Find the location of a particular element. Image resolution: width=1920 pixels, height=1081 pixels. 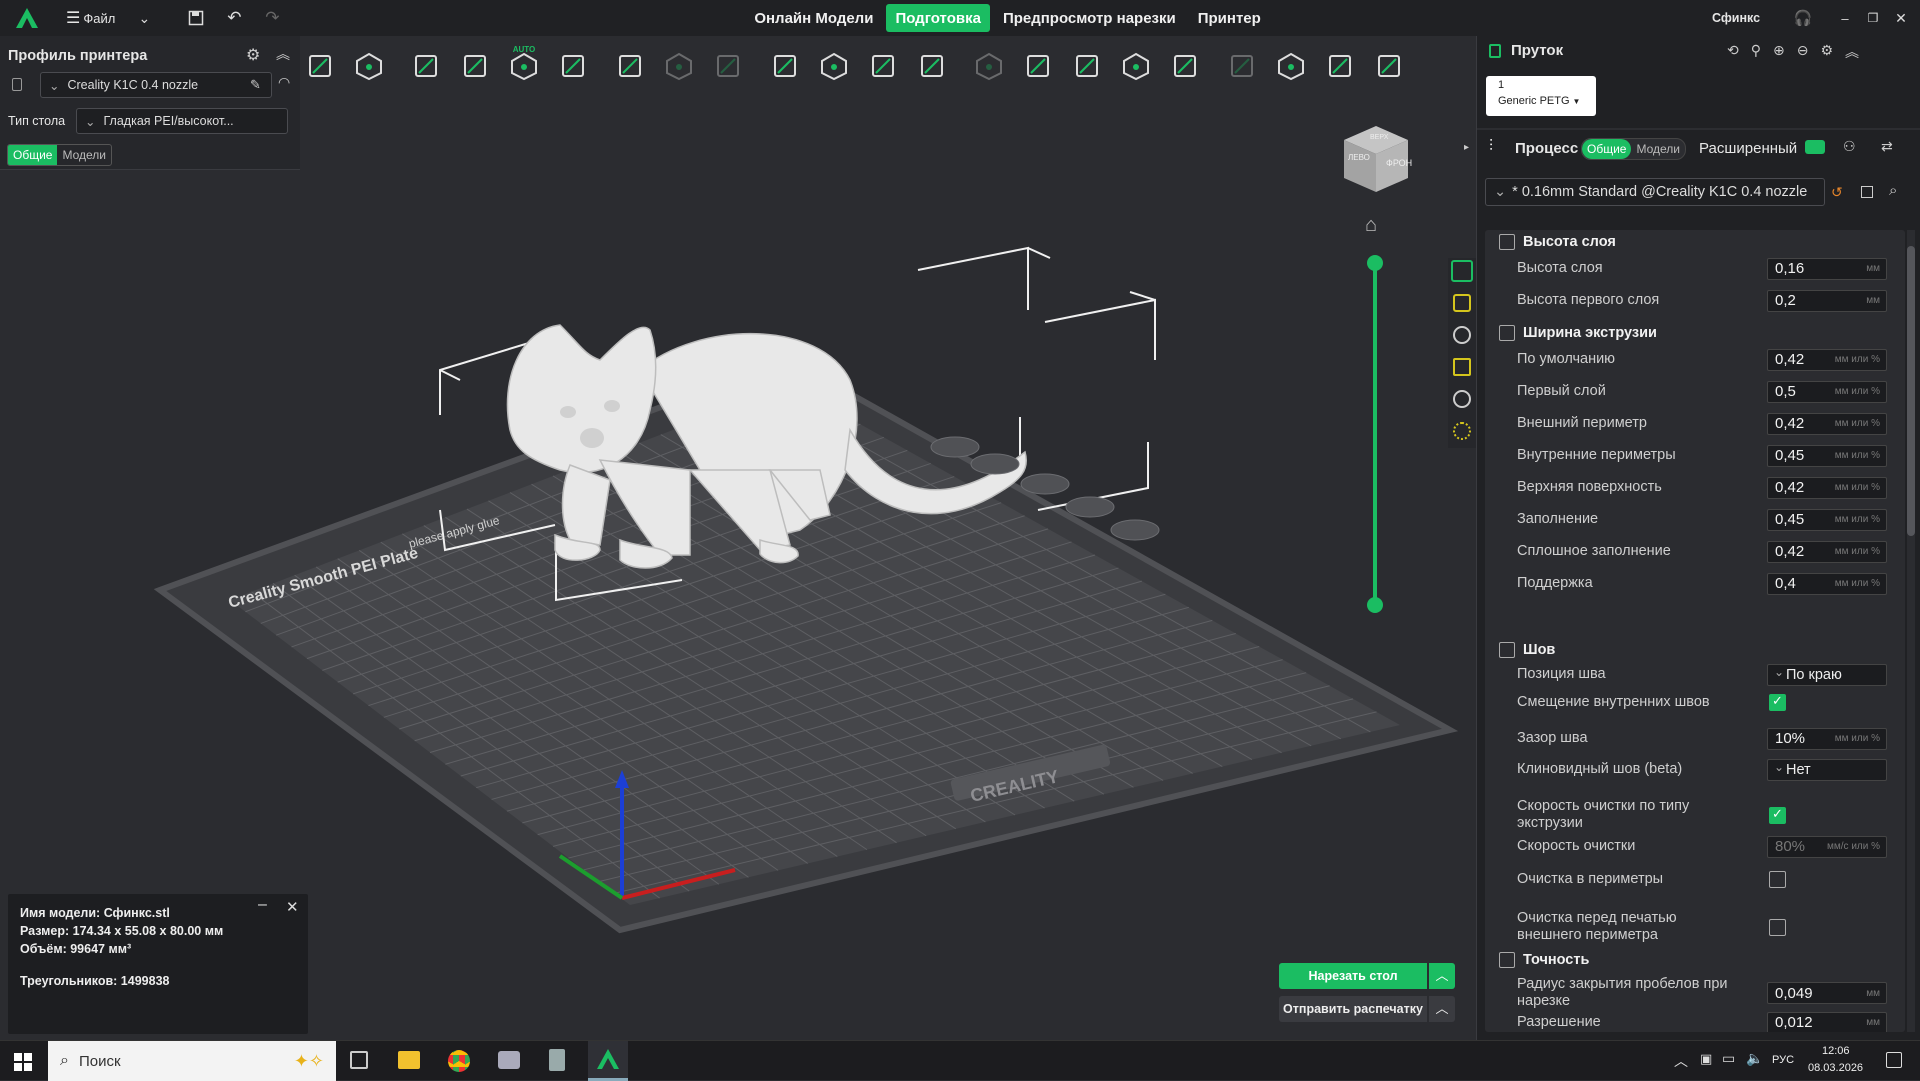

file-menu-button: ☰ Файл is located at coordinates (90, 18).